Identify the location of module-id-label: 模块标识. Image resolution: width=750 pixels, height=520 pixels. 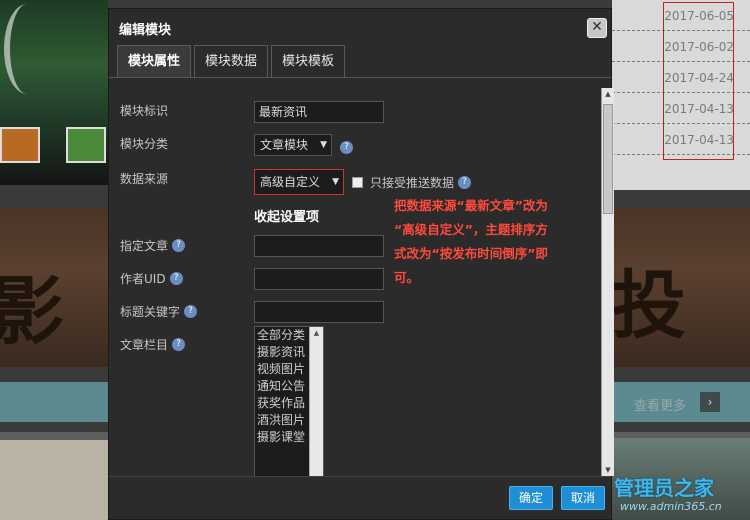
(144, 110).